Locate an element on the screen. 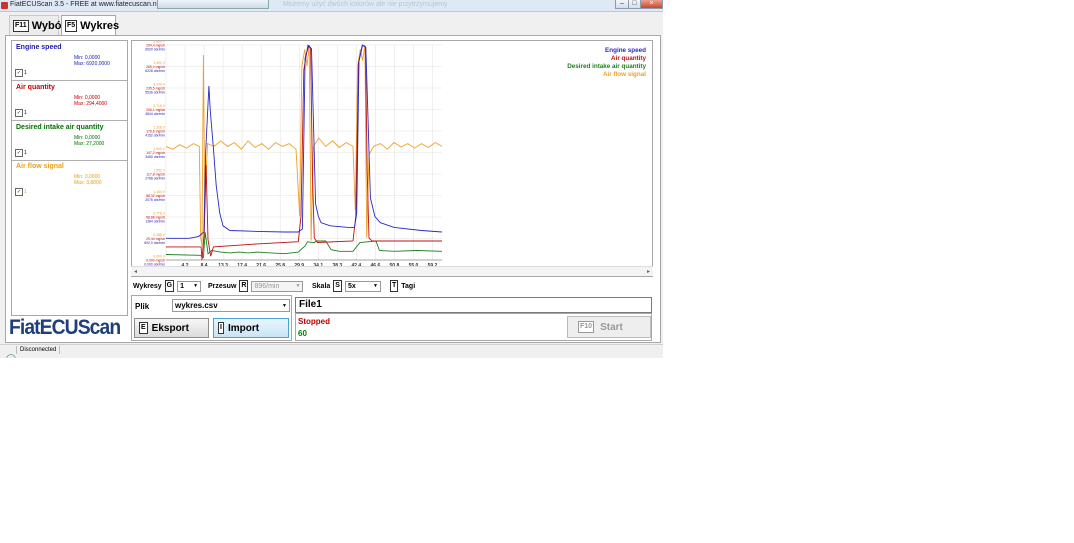 This screenshot has height=543, width=1074. y-tick-label: 4152 obr/min is located at coordinates (155, 136).